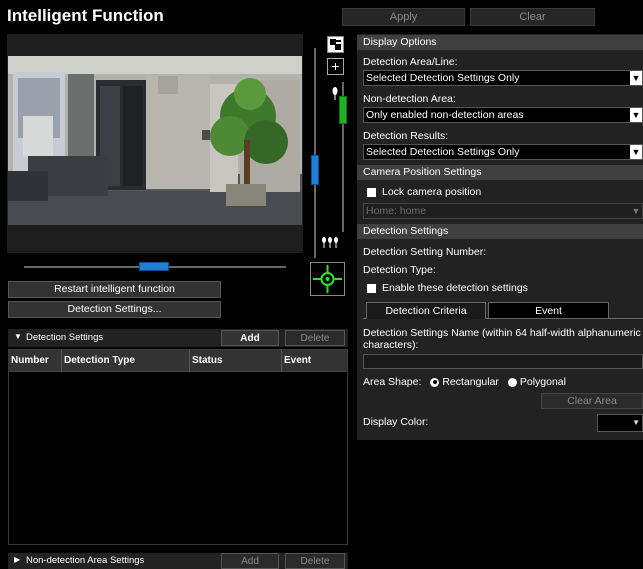 This screenshot has height=569, width=643. What do you see at coordinates (65, 337) in the screenshot?
I see `detection-settings-section-title: Detection Settings` at bounding box center [65, 337].